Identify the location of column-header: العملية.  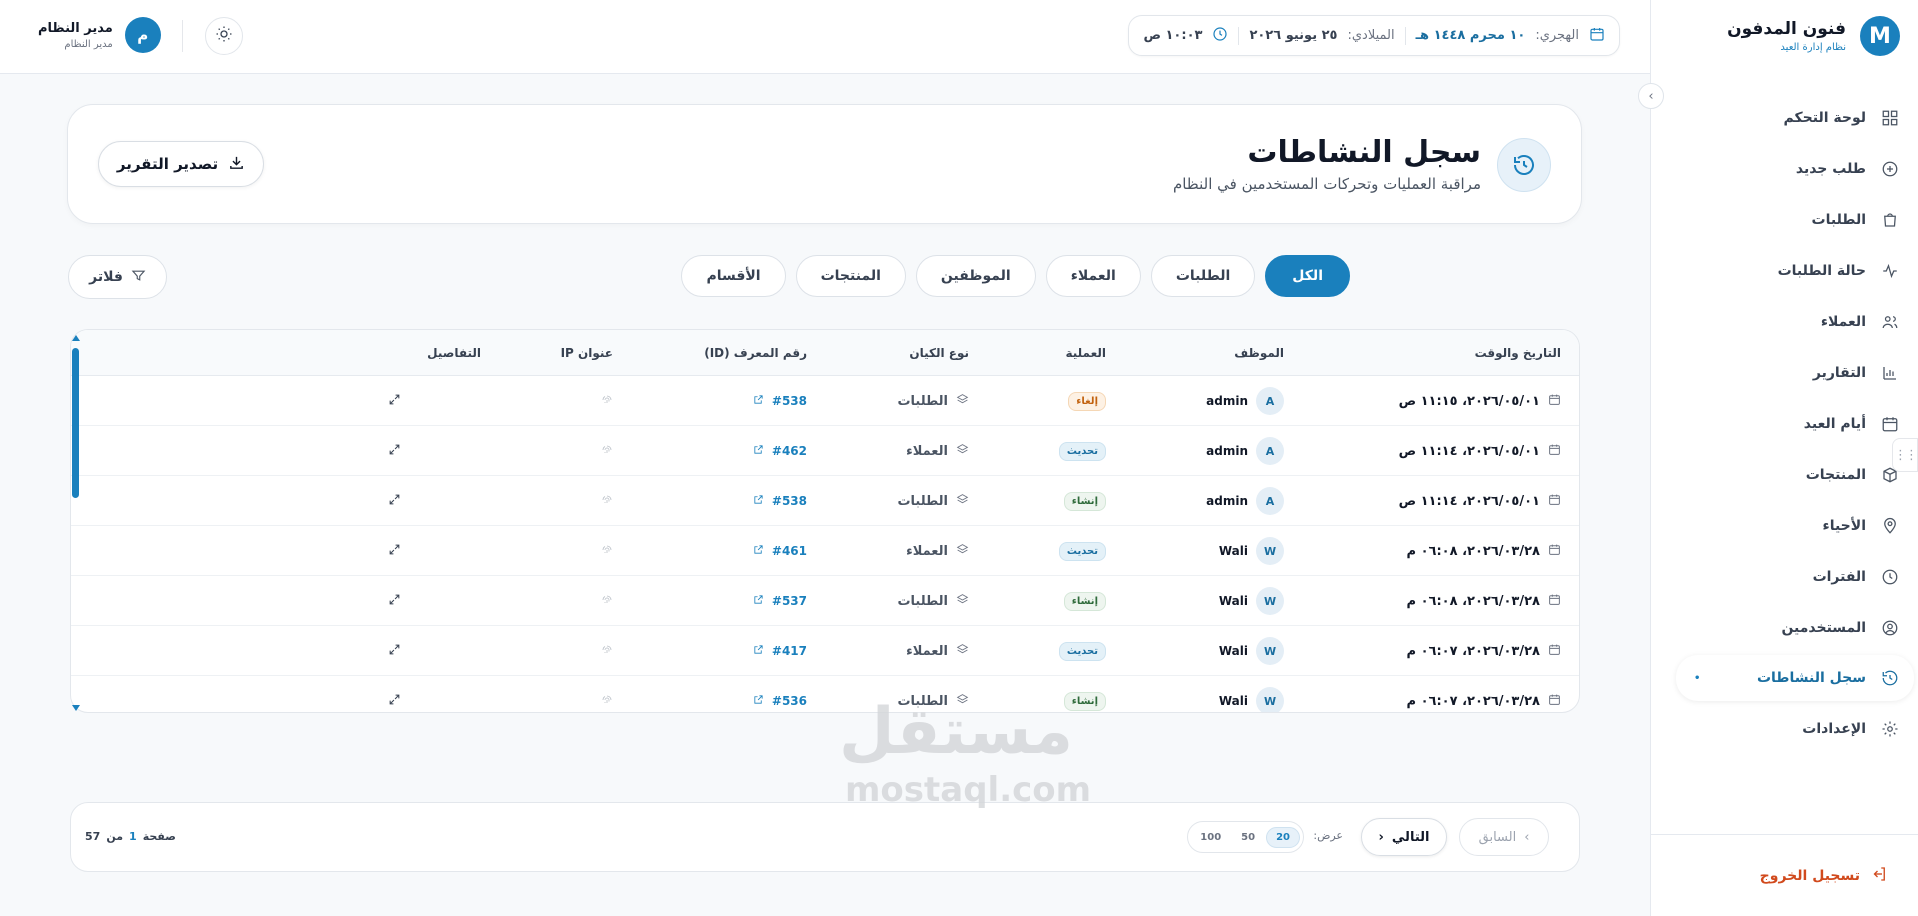
(1085, 353).